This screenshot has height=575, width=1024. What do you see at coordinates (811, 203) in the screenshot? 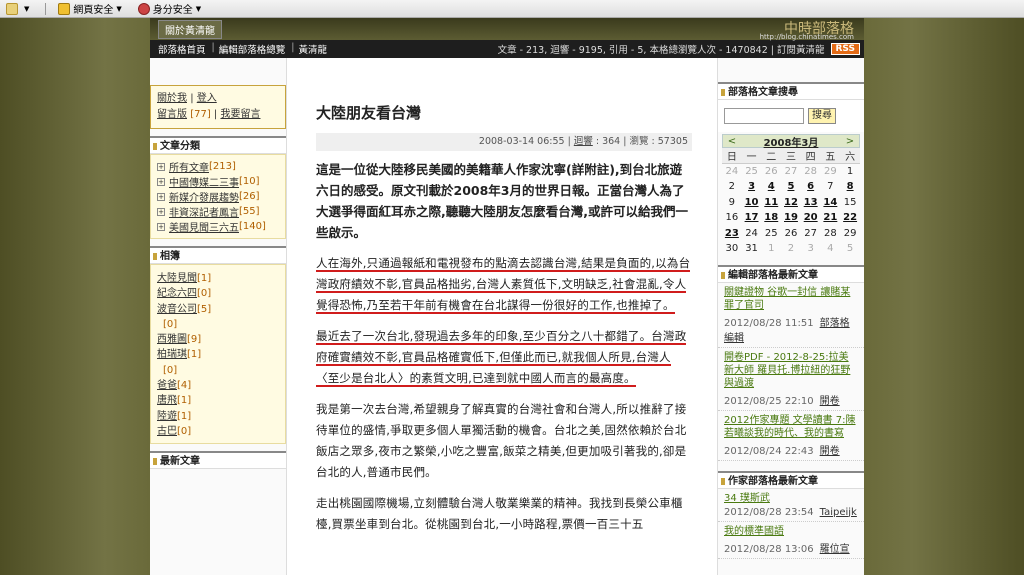
I see `calendar-day-link: 13` at bounding box center [811, 203].